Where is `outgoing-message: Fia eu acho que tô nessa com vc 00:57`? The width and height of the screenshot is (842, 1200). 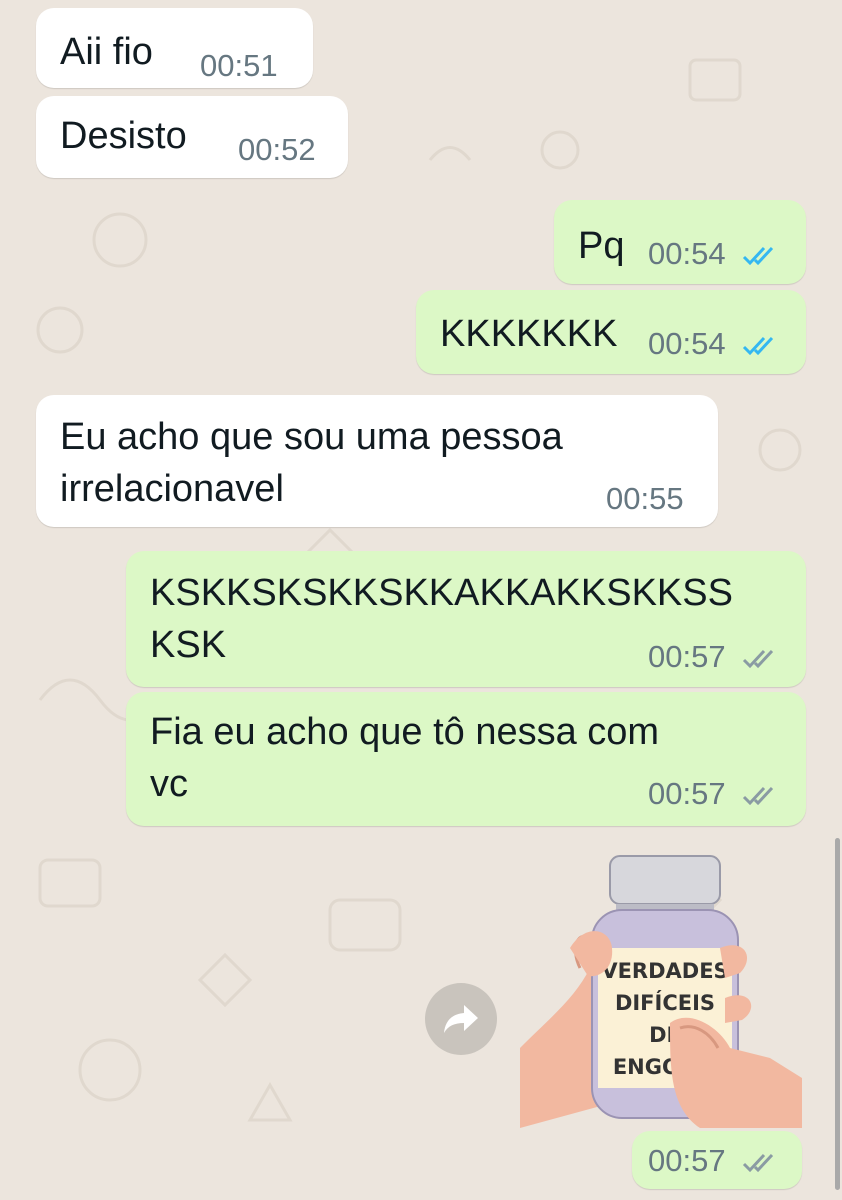 outgoing-message: Fia eu acho que tô nessa com vc 00:57 is located at coordinates (466, 759).